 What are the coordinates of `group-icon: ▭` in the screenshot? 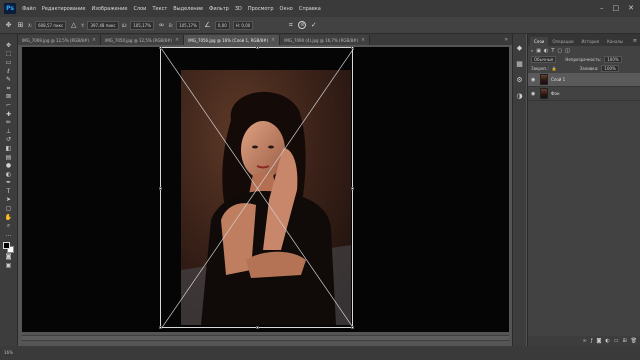 It's located at (616, 341).